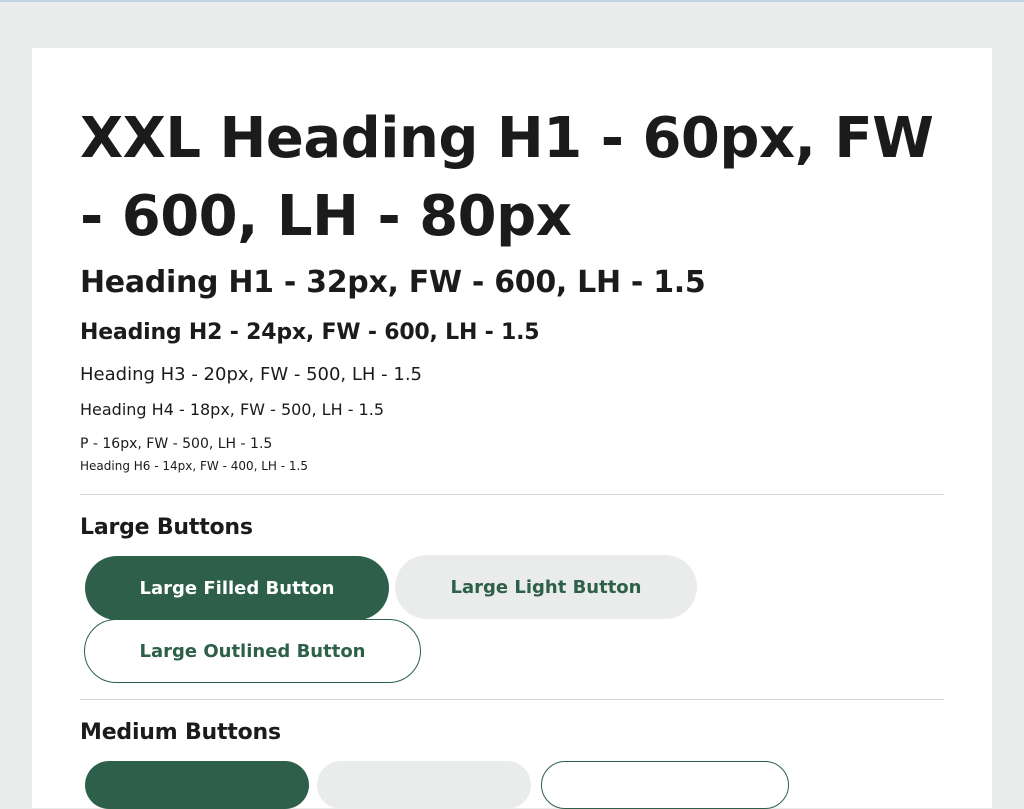 Image resolution: width=1024 pixels, height=809 pixels. I want to click on heading-h6: Heading H6 - 14px, FW - 400, LH - 1.5, so click(194, 466).